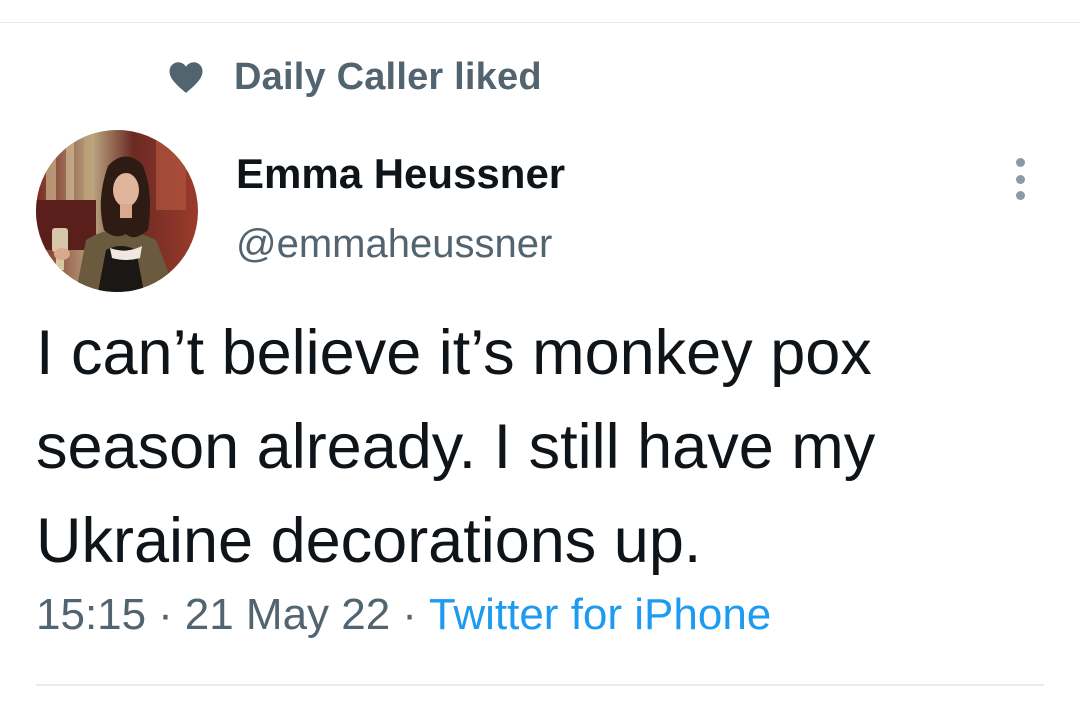 The height and width of the screenshot is (710, 1080). What do you see at coordinates (287, 614) in the screenshot?
I see `tweet-date: 21 May 22` at bounding box center [287, 614].